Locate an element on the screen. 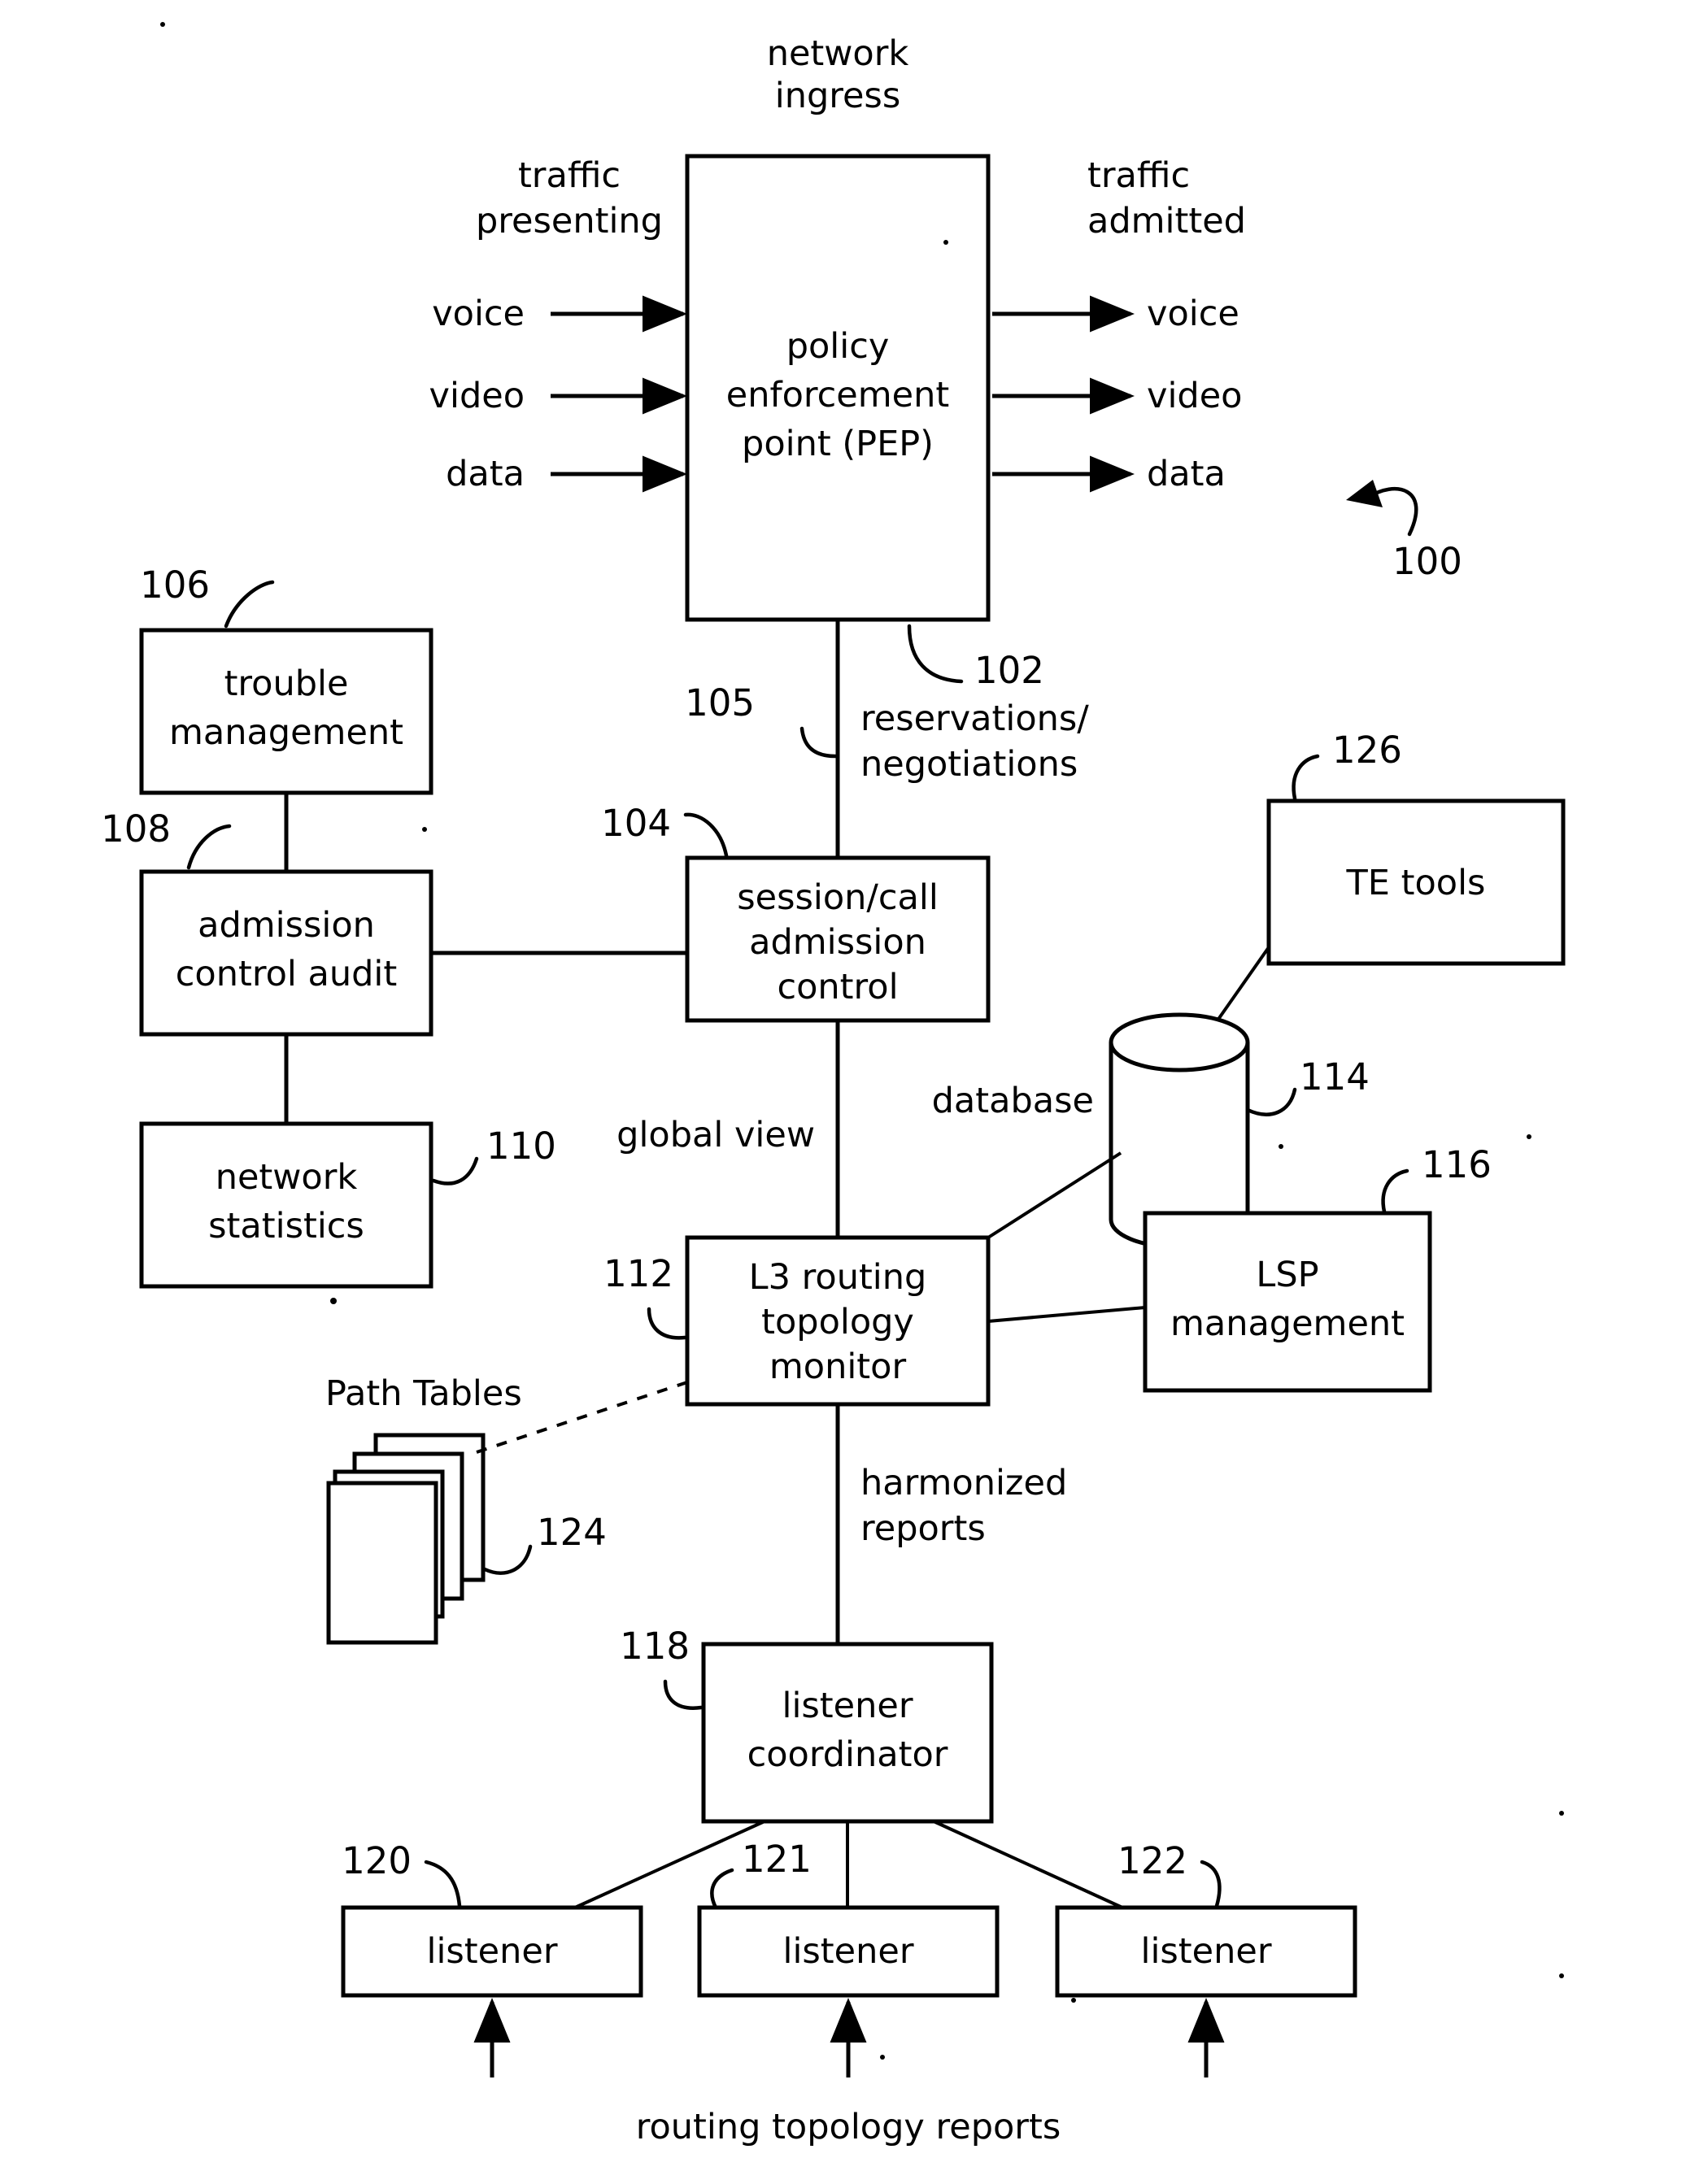 This screenshot has height=2184, width=1699. ref-126-leader is located at coordinates (1306, 778).